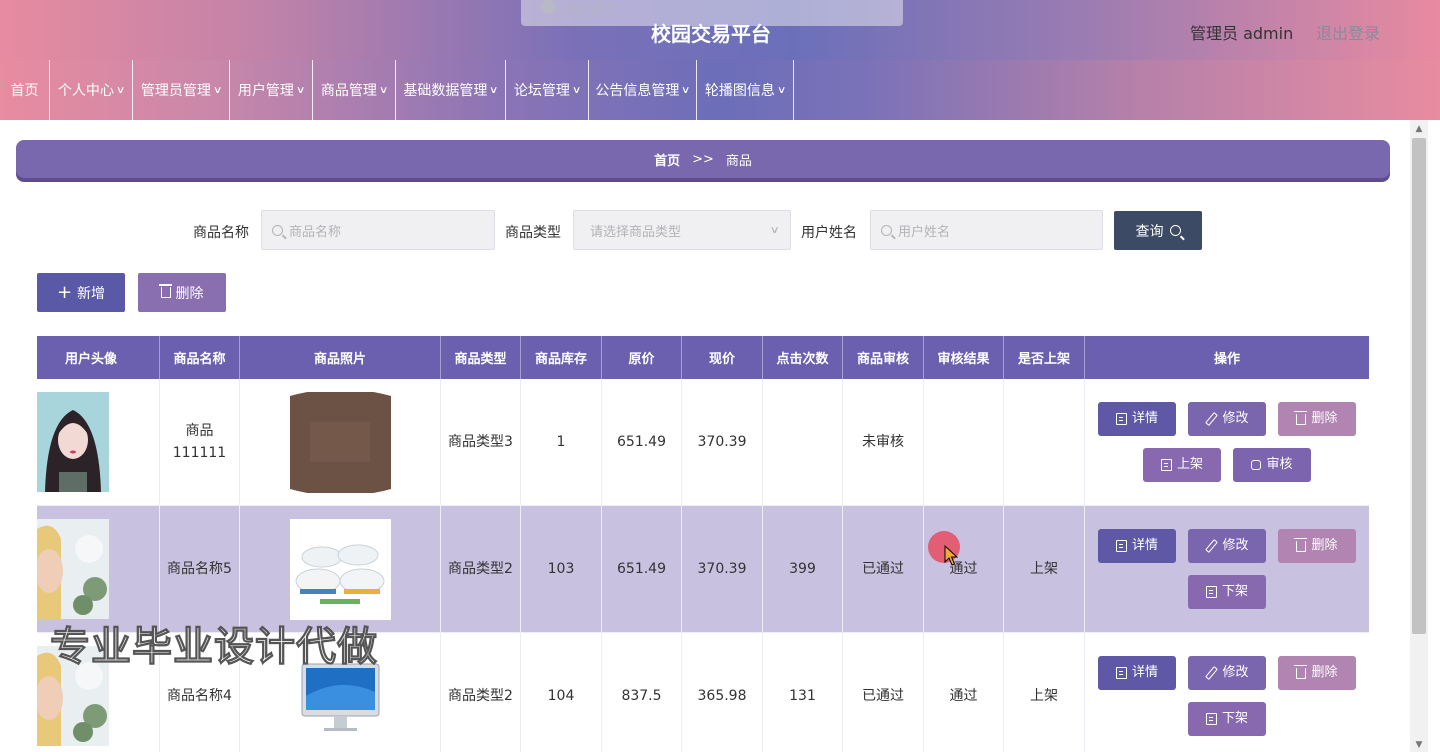  What do you see at coordinates (667, 159) in the screenshot?
I see `breadcrumb-home: 首页` at bounding box center [667, 159].